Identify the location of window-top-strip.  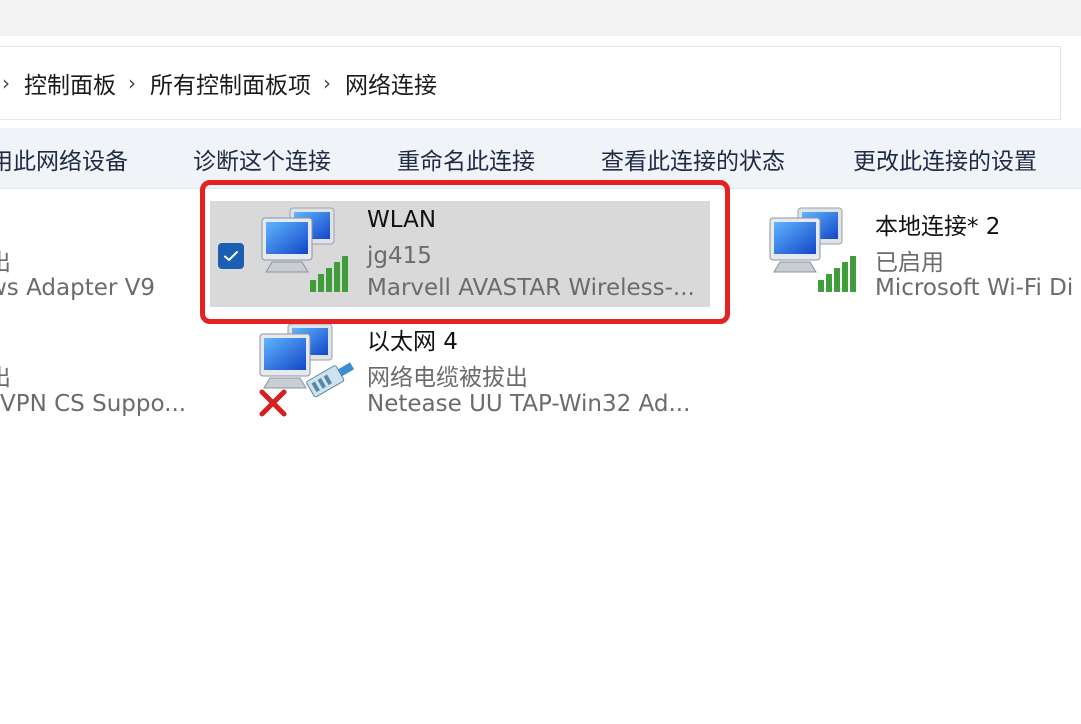
(540, 18).